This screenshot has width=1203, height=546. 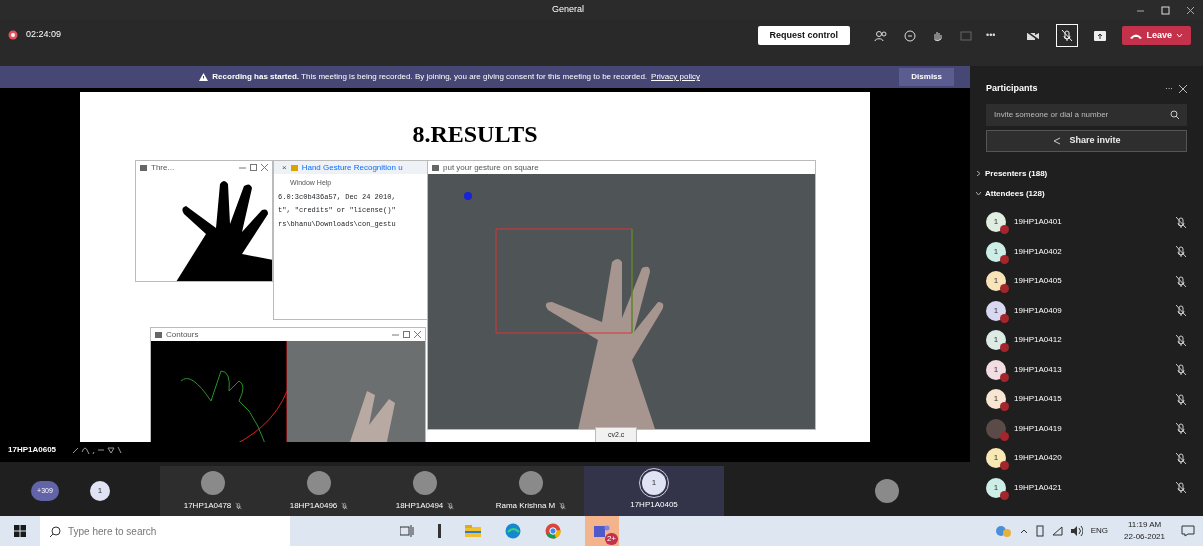 I want to click on hand-icon, so click(x=938, y=35).